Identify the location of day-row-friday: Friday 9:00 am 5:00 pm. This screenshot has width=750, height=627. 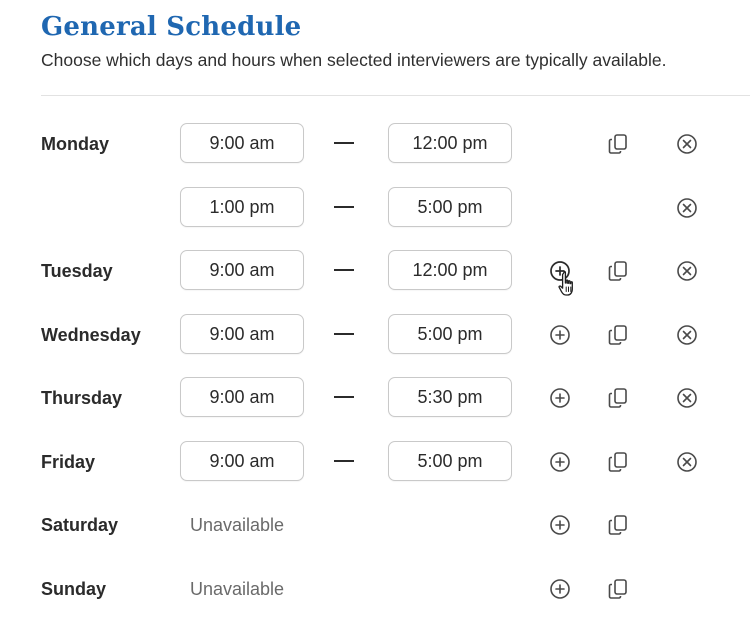
(375, 462).